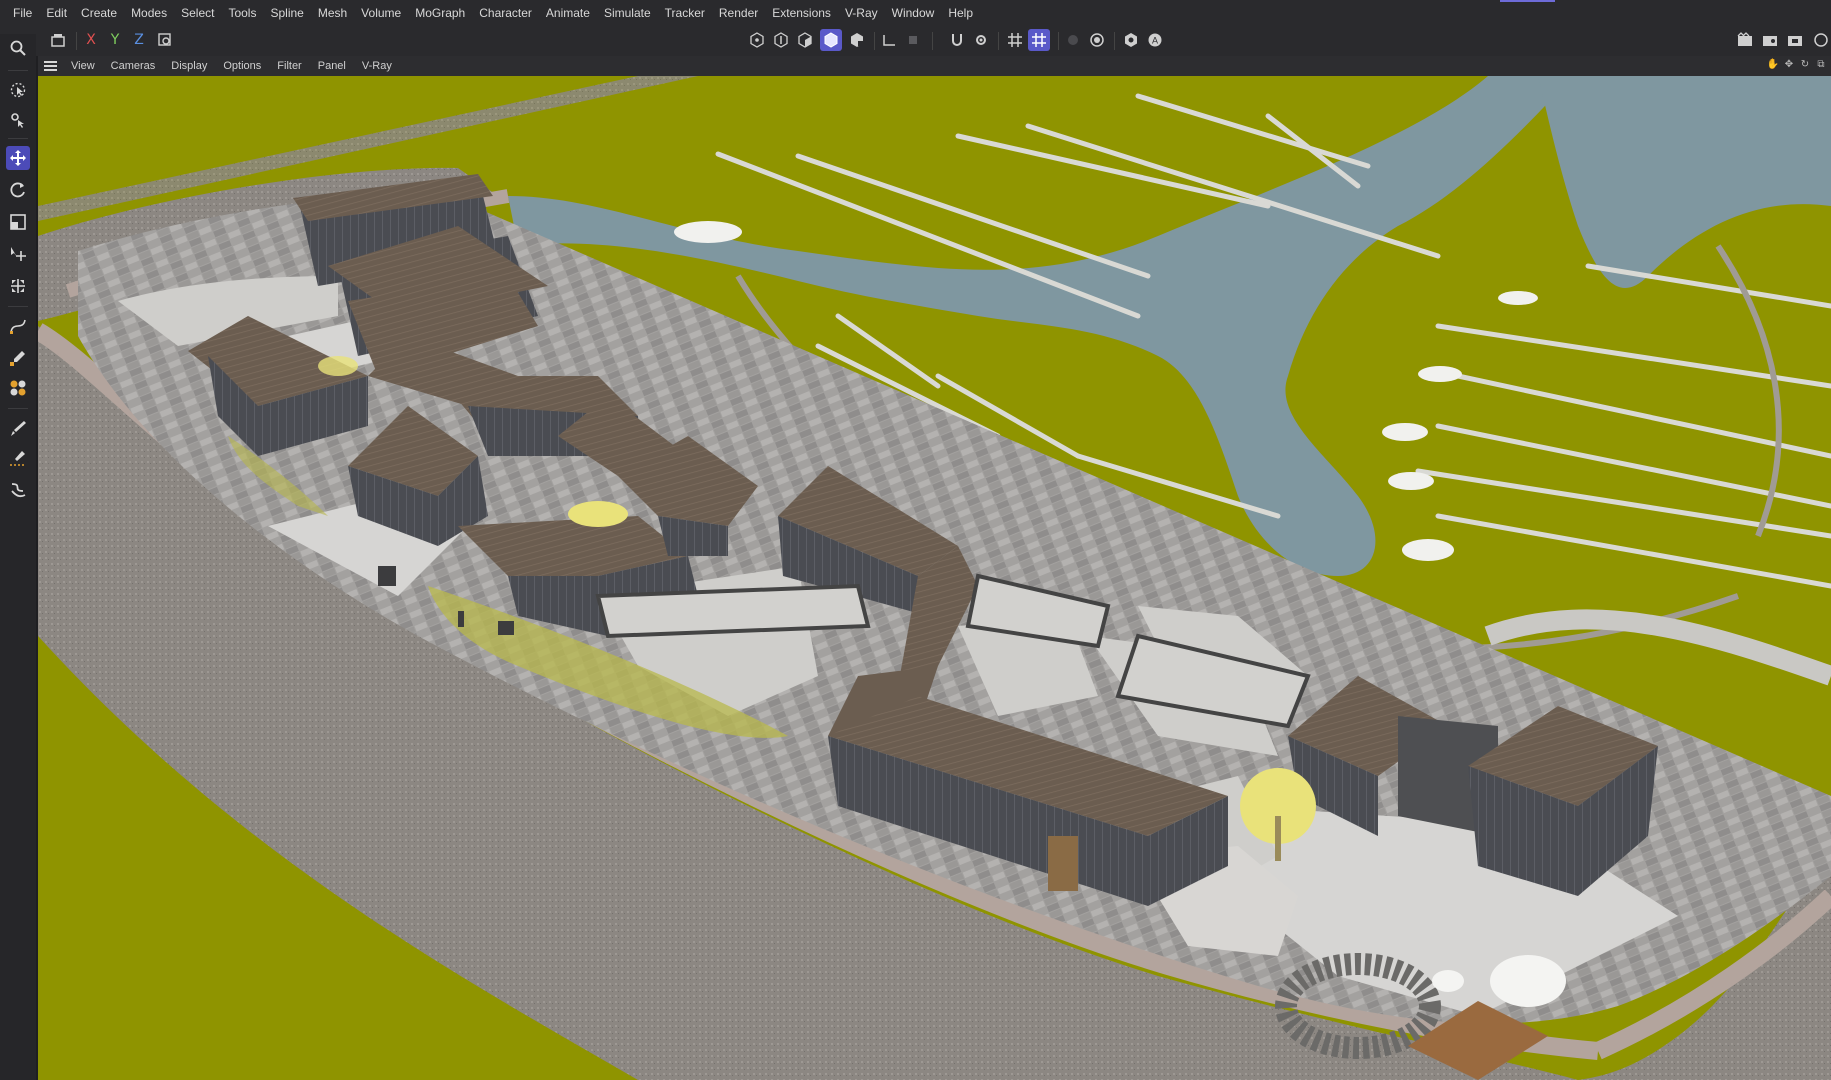 The width and height of the screenshot is (1831, 1080). What do you see at coordinates (18, 358) in the screenshot?
I see `sketch-icon` at bounding box center [18, 358].